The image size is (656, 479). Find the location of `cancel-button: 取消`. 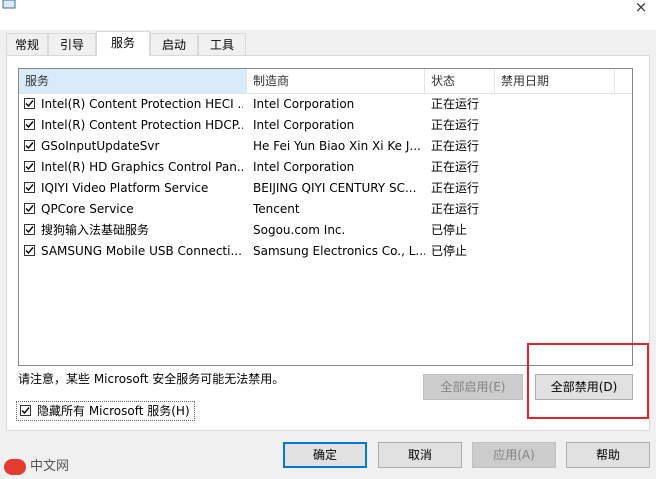

cancel-button: 取消 is located at coordinates (420, 455).